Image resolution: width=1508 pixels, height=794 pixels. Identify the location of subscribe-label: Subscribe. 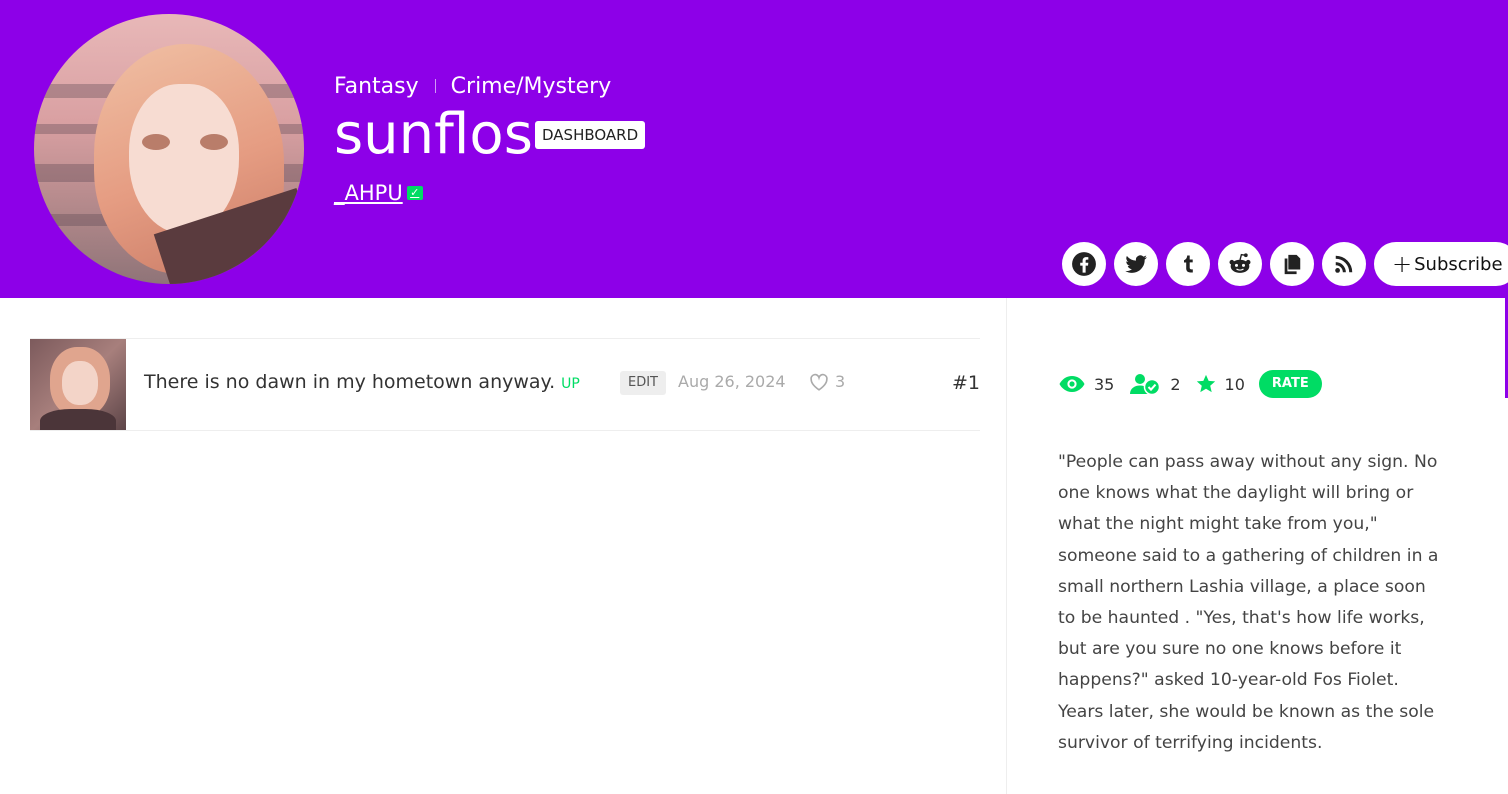
(1458, 264).